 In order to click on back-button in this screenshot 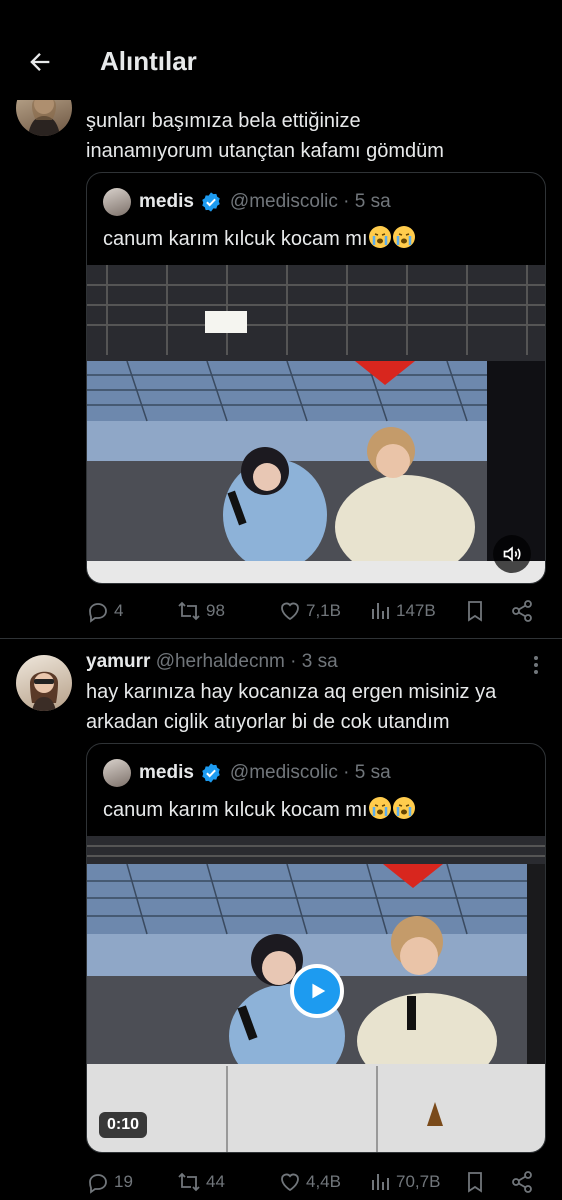, I will do `click(40, 62)`.